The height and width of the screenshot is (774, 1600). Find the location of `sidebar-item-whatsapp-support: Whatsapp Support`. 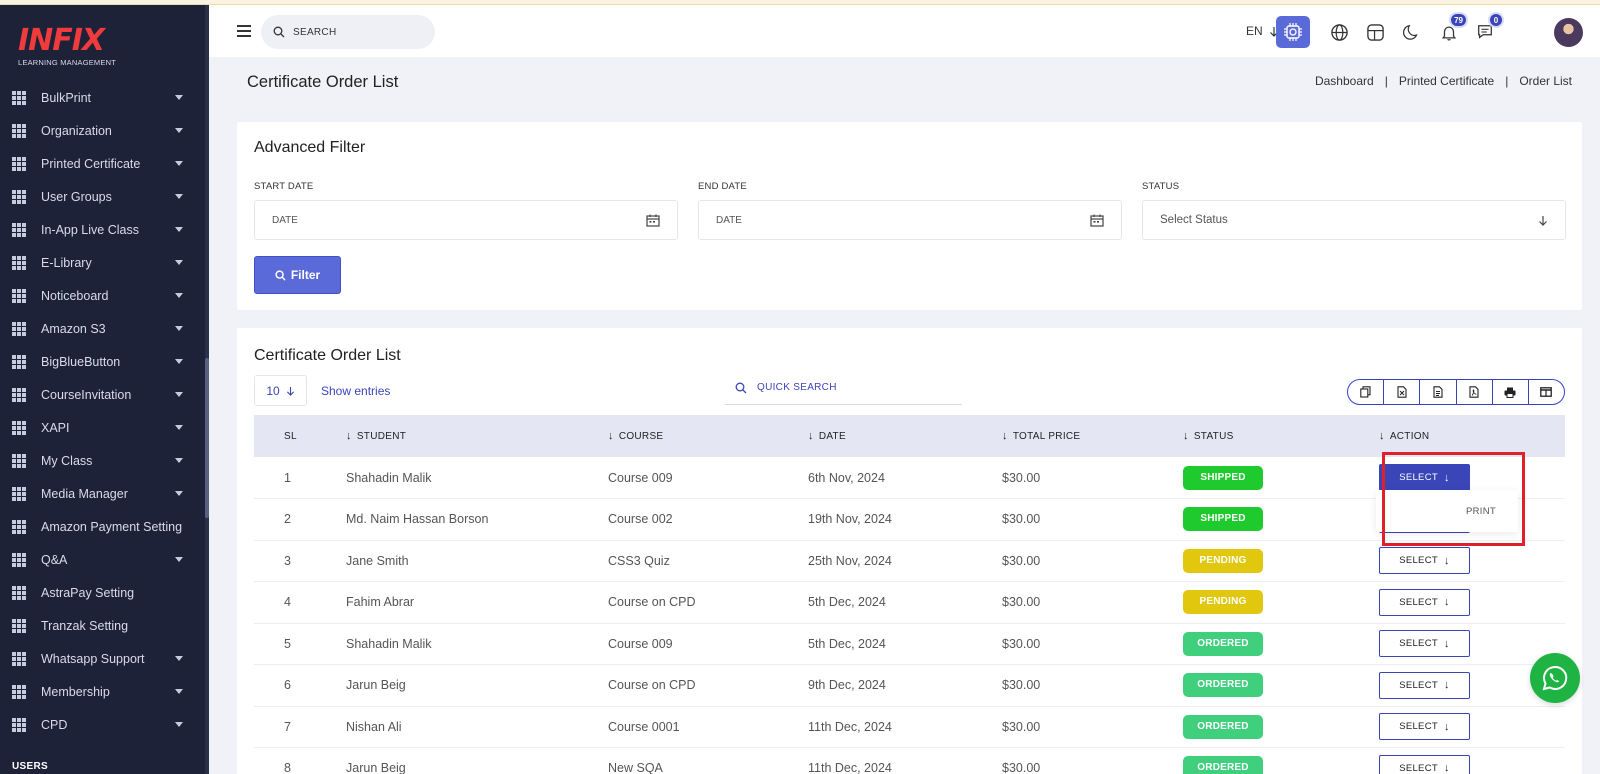

sidebar-item-whatsapp-support: Whatsapp Support is located at coordinates (102, 658).